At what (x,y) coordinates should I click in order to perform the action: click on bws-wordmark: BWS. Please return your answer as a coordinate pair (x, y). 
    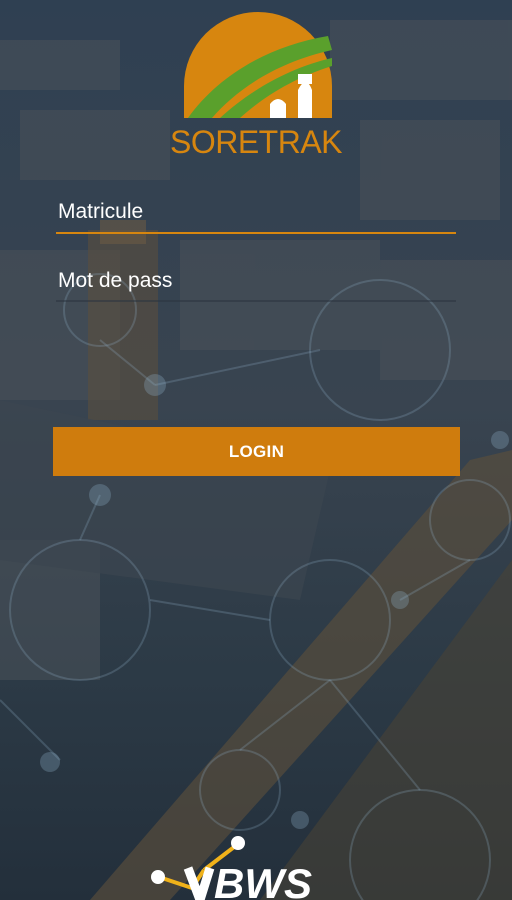
    Looking at the image, I should click on (263, 880).